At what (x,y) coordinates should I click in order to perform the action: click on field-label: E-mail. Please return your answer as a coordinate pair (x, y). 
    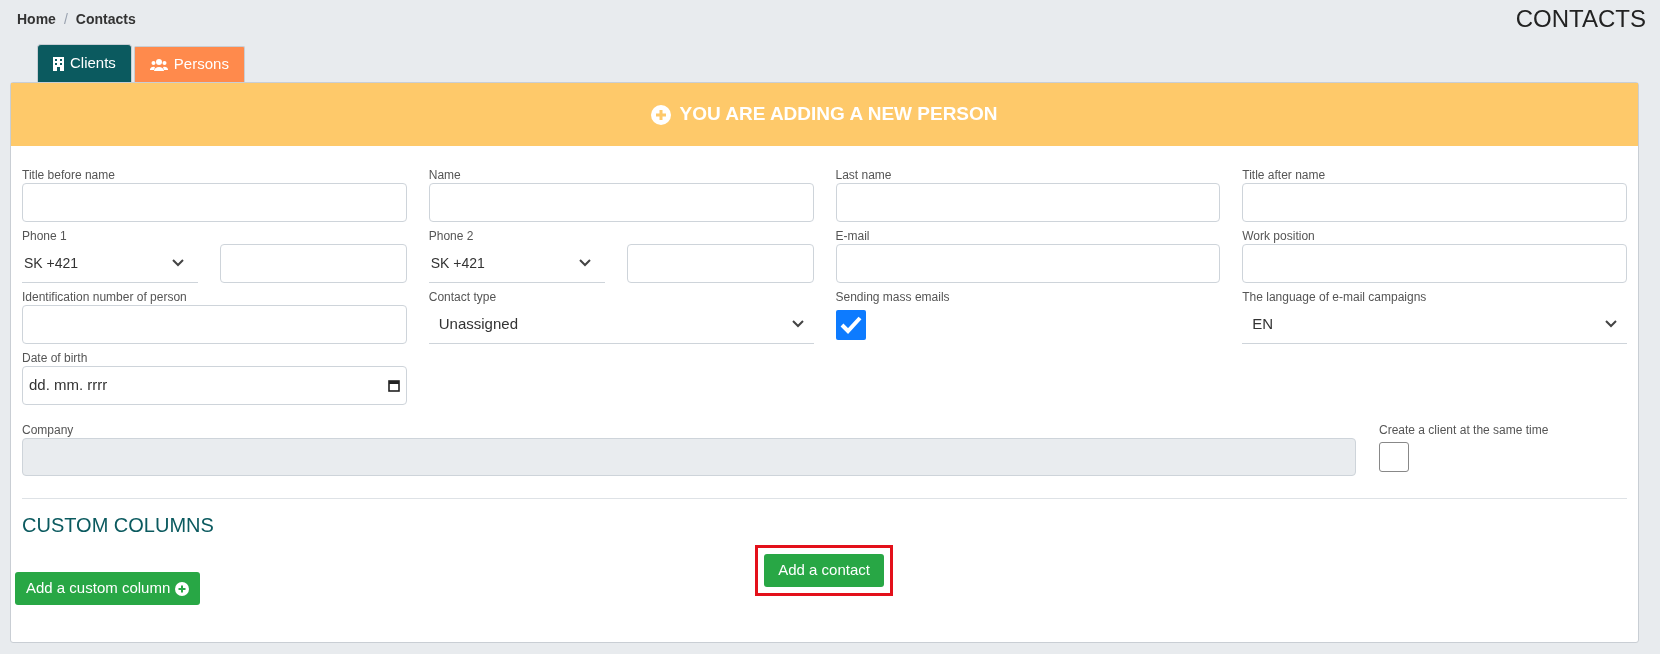
    Looking at the image, I should click on (853, 236).